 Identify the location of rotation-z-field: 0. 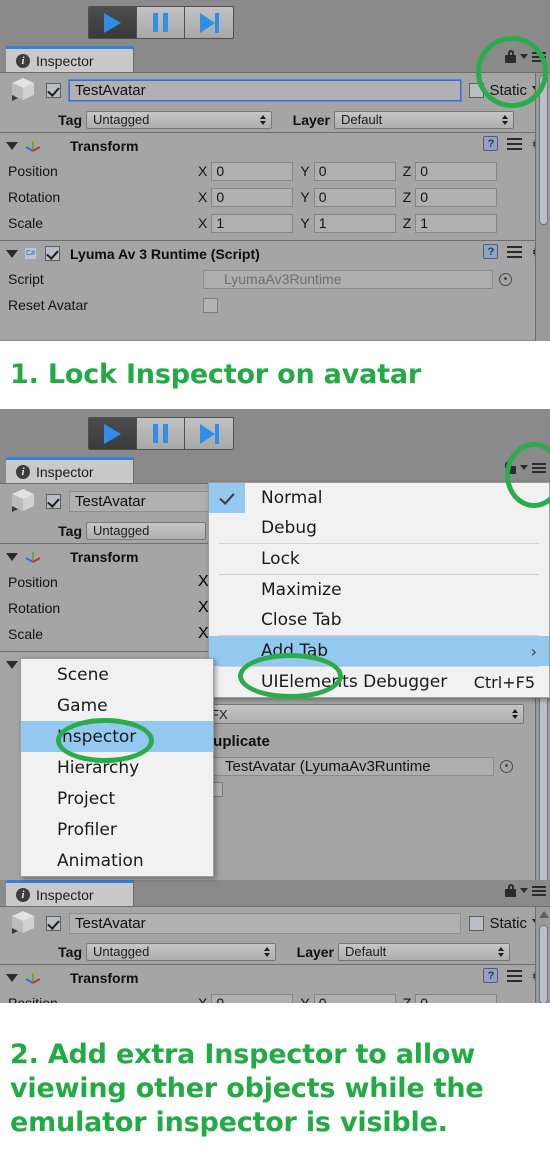
(456, 197).